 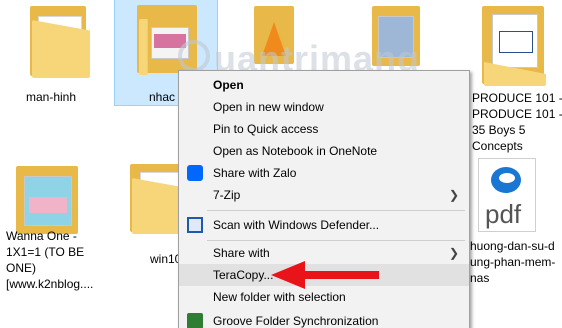 I want to click on file-label: huong-dan-su-d ung-phan-mem- nas, so click(x=513, y=262).